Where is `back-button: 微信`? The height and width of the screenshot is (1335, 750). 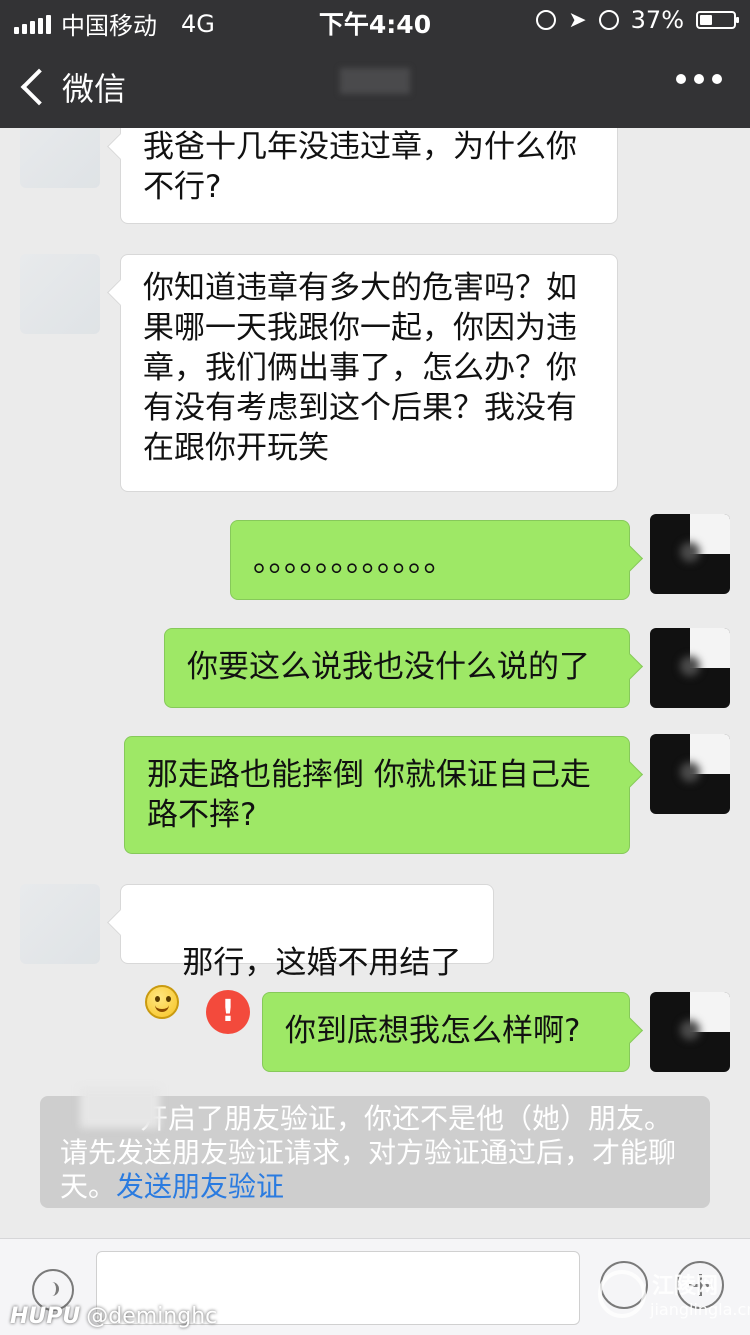
back-button: 微信 is located at coordinates (73, 87).